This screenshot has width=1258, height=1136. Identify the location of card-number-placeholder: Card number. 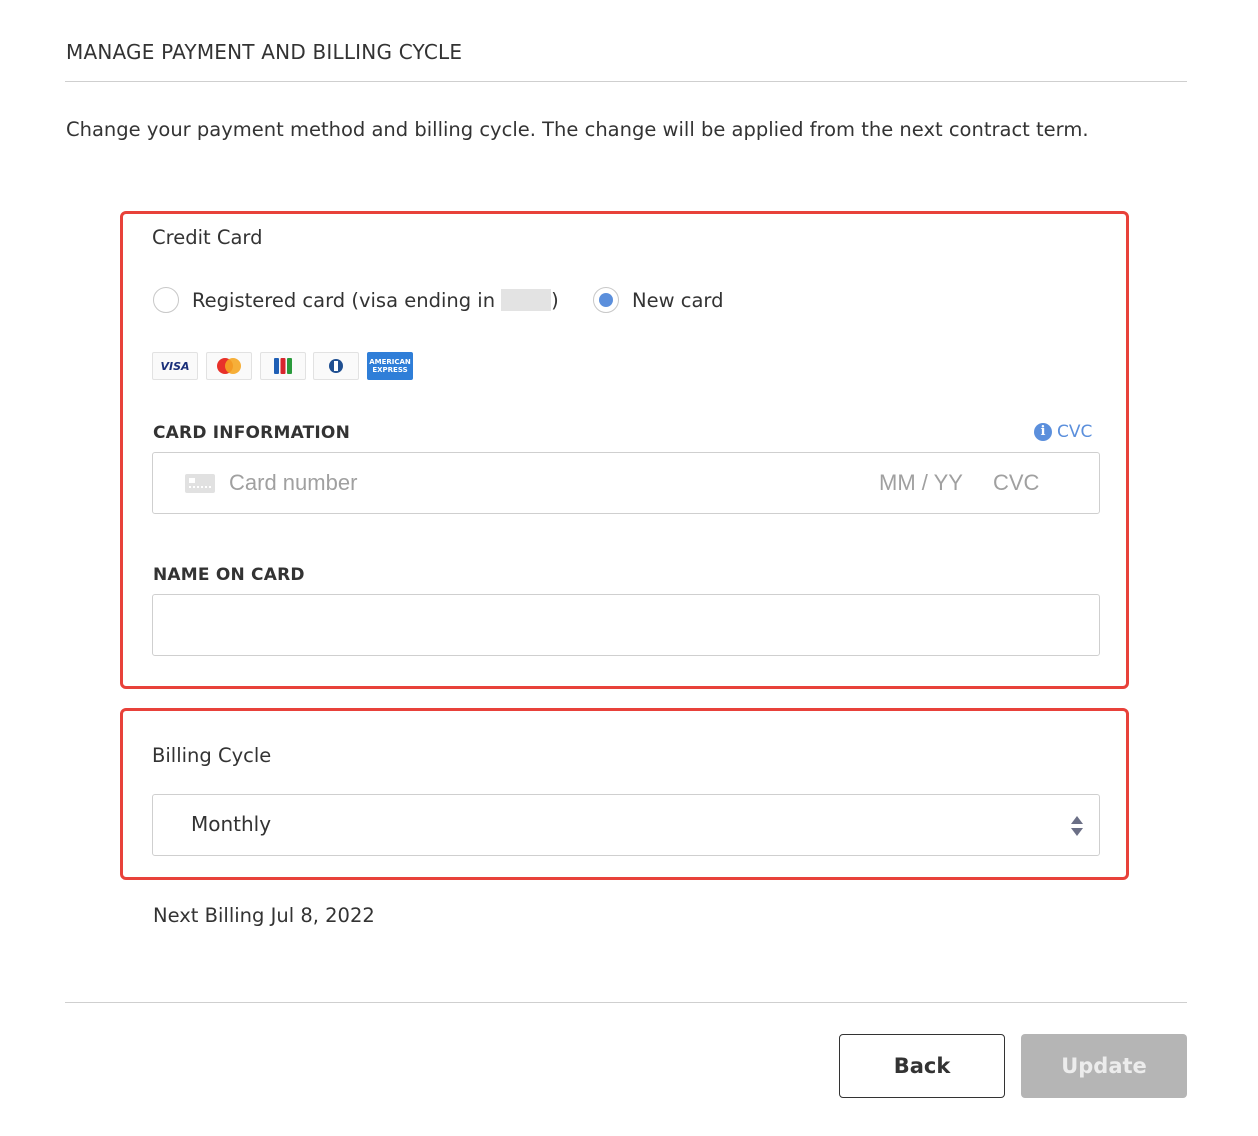
(293, 482).